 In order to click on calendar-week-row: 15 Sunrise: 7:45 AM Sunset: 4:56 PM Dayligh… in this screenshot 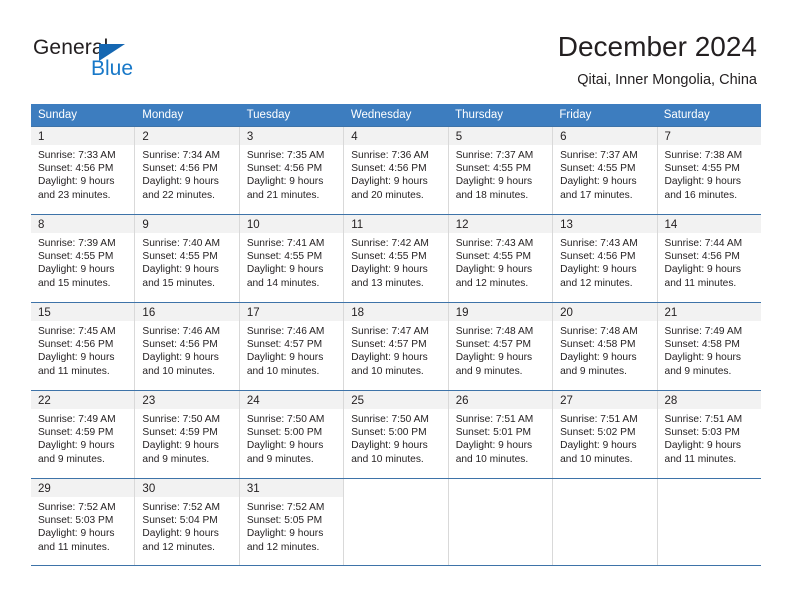, I will do `click(396, 346)`.